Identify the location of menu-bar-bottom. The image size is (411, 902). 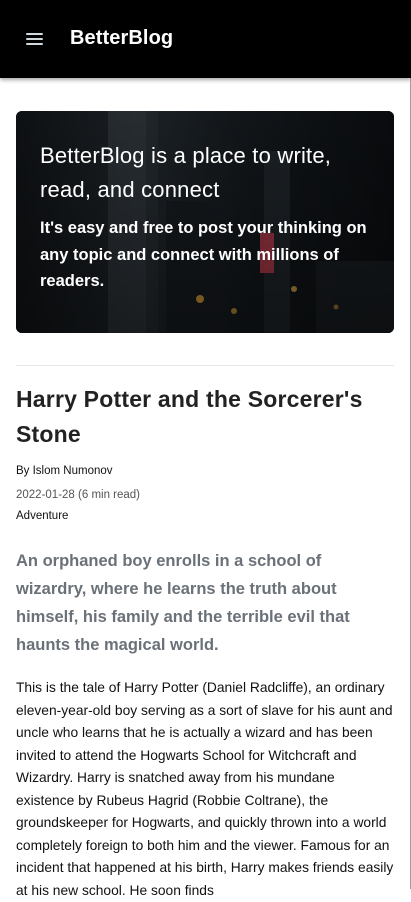
(34, 44).